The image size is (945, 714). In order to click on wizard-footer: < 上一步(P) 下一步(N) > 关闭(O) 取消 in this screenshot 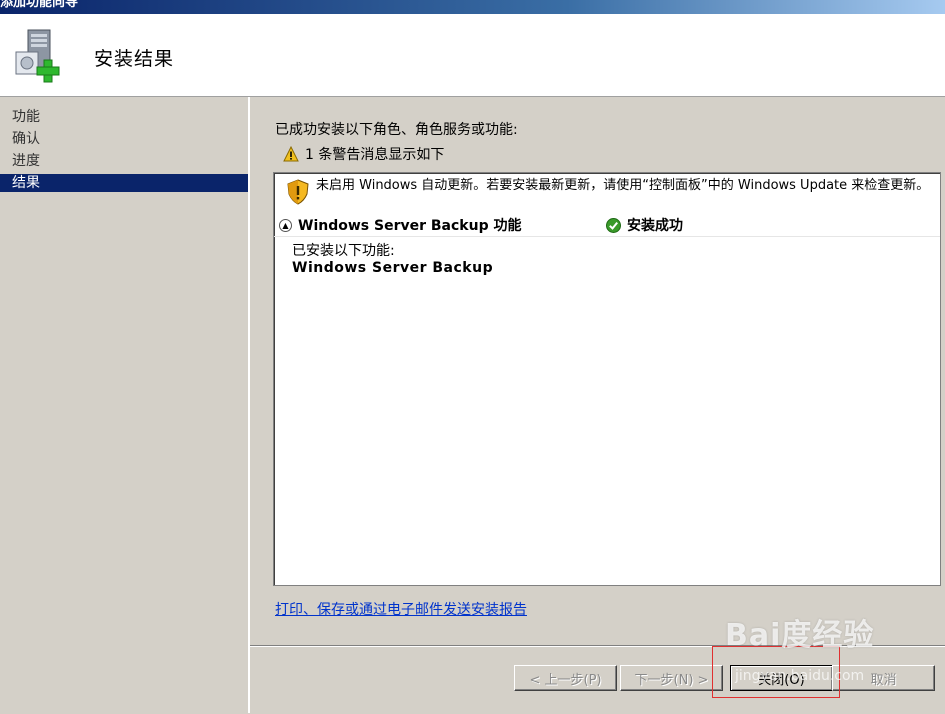, I will do `click(597, 679)`.